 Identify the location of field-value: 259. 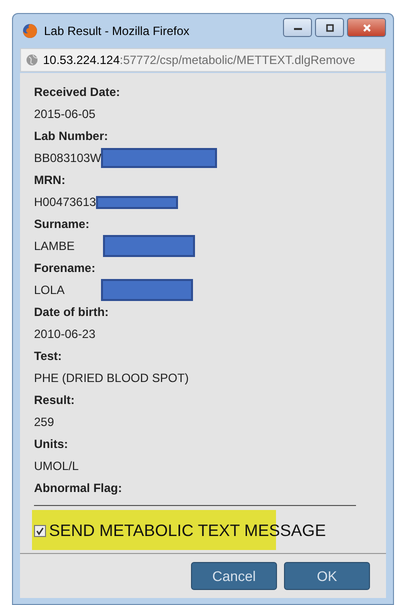
(44, 422).